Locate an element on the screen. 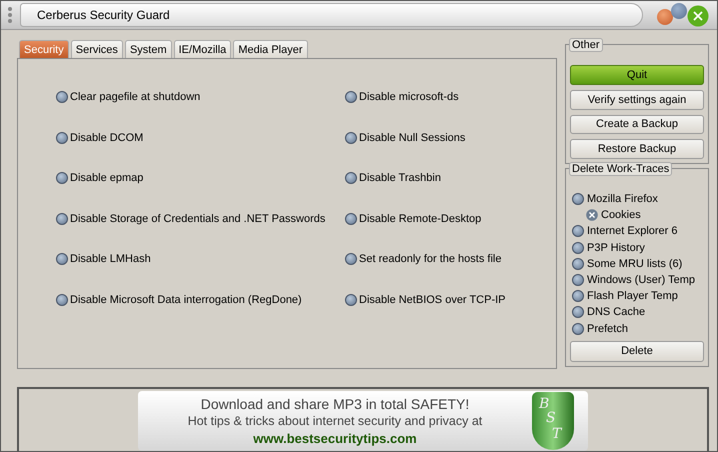 This screenshot has width=718, height=452. option-label: Disable Remote-Desktop is located at coordinates (420, 218).